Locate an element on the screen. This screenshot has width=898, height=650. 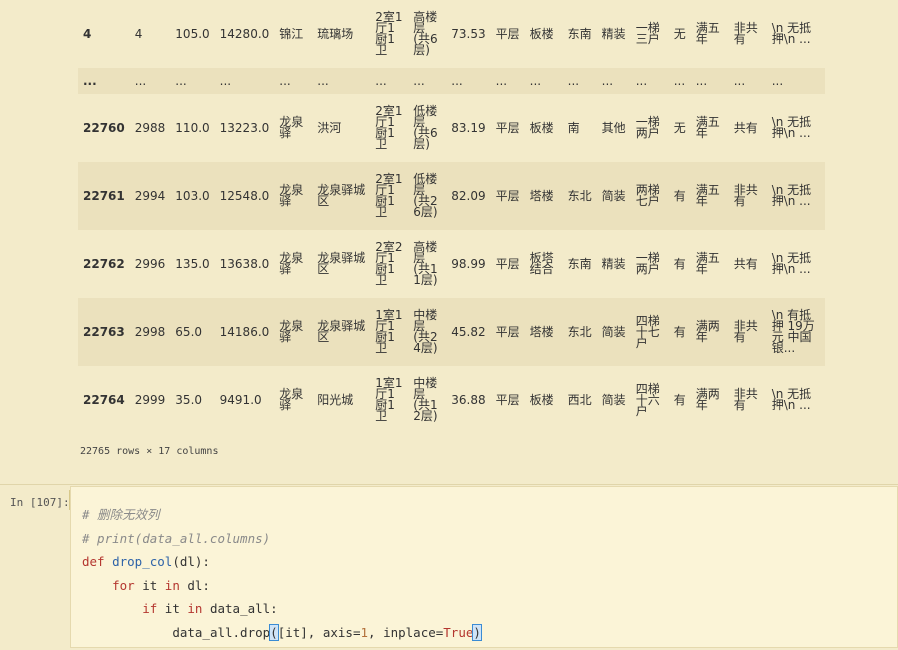
table-cell: 13638.0 is located at coordinates (244, 263).